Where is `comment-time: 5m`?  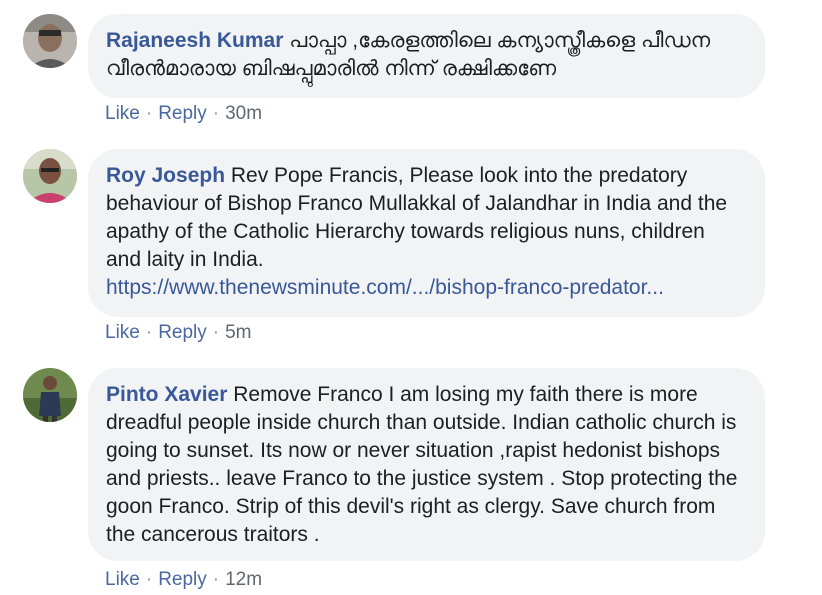
comment-time: 5m is located at coordinates (238, 332).